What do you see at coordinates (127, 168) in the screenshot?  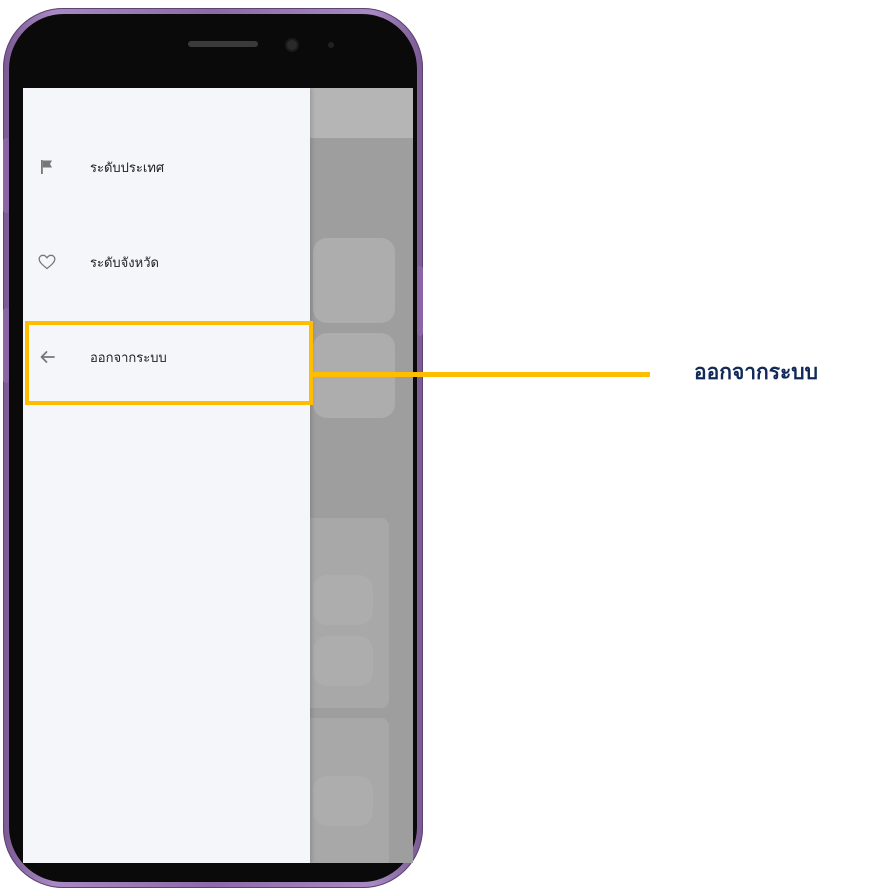 I see `menu-item-label: ระดับประเทศ` at bounding box center [127, 168].